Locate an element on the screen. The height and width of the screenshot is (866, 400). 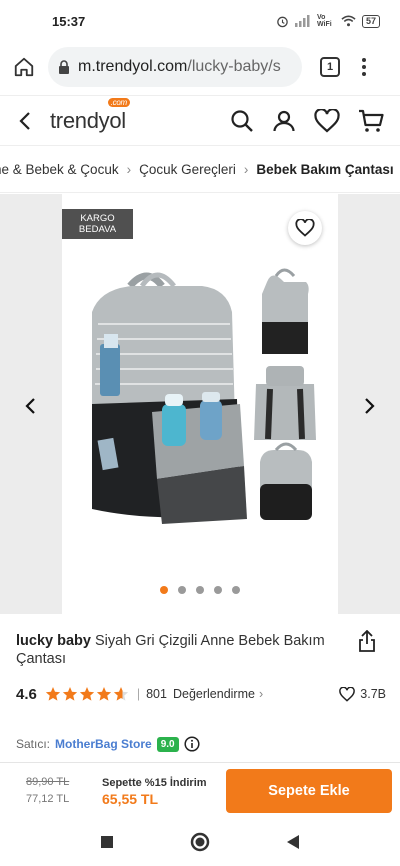
seller-score-badge: 9.0 is located at coordinates (167, 744).